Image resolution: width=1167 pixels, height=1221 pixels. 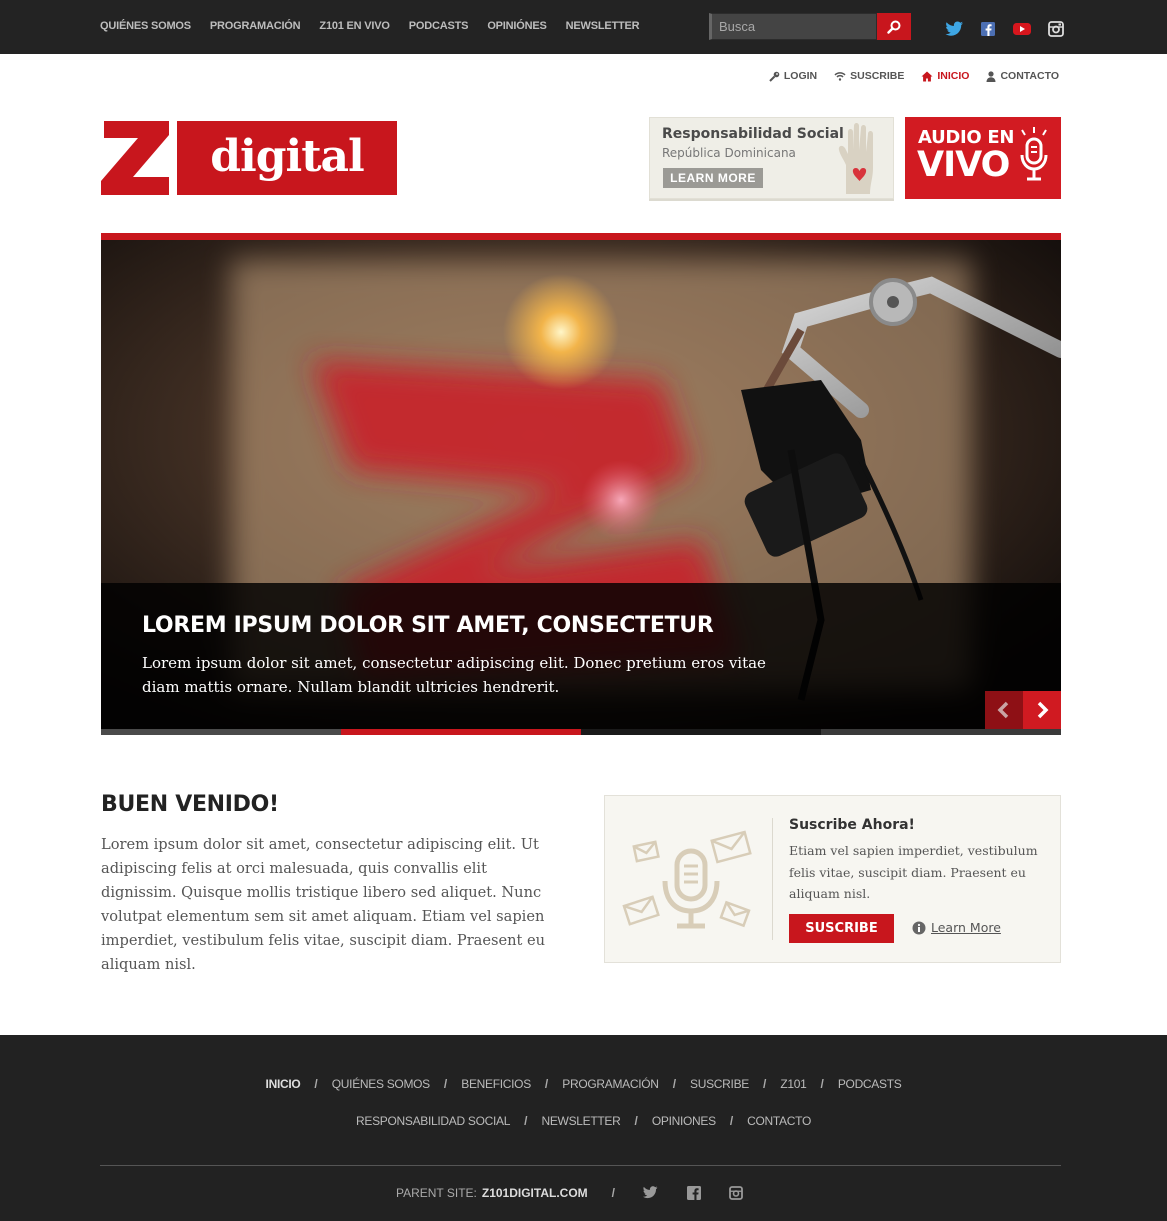 I want to click on subscribe-button: SUSCRIBE, so click(x=841, y=928).